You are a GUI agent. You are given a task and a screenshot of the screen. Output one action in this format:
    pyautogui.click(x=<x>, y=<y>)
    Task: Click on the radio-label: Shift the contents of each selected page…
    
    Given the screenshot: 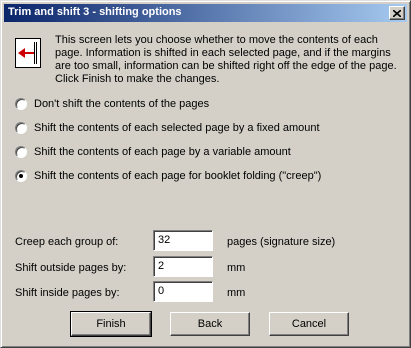 What is the action you would take?
    pyautogui.click(x=177, y=128)
    